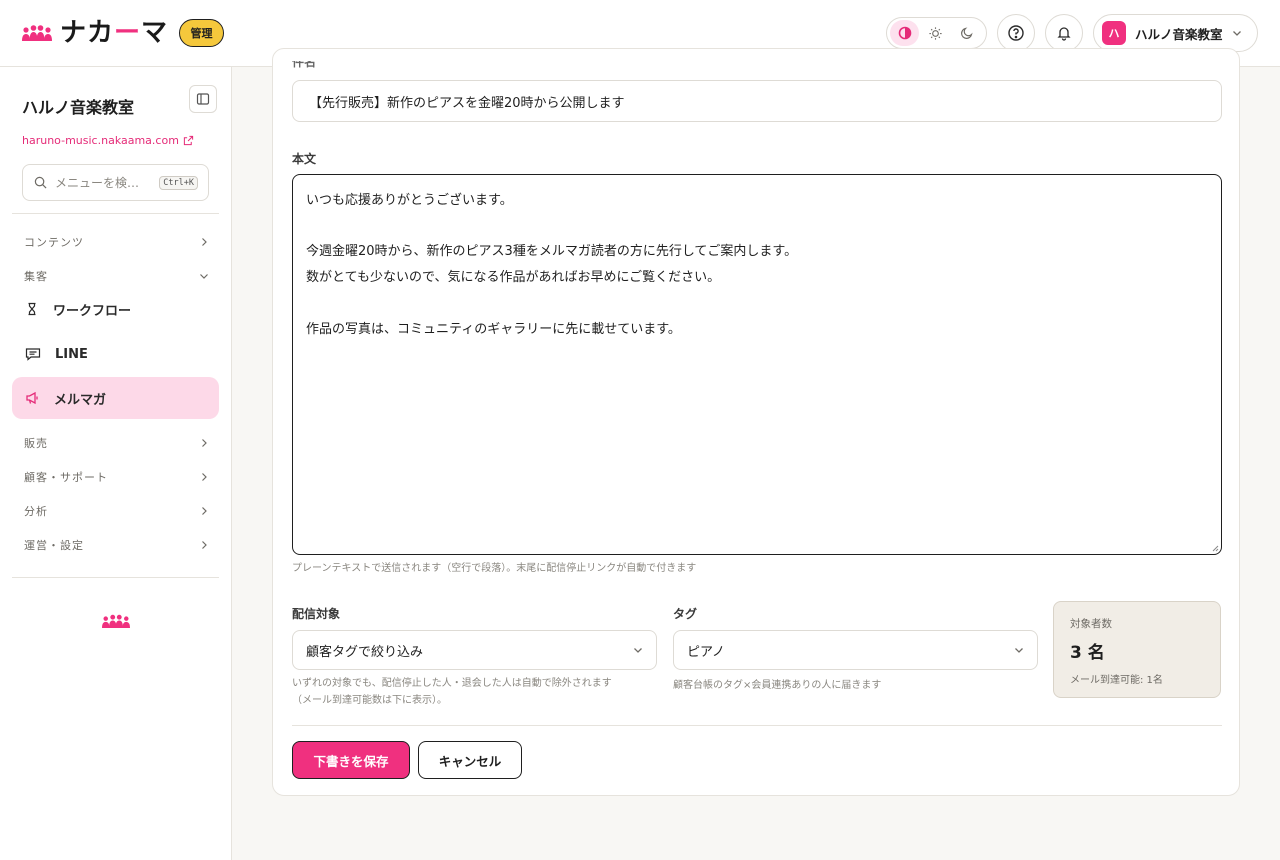 The width and height of the screenshot is (1280, 860). I want to click on site-url-link: haruno-music.nakaama.com, so click(108, 140).